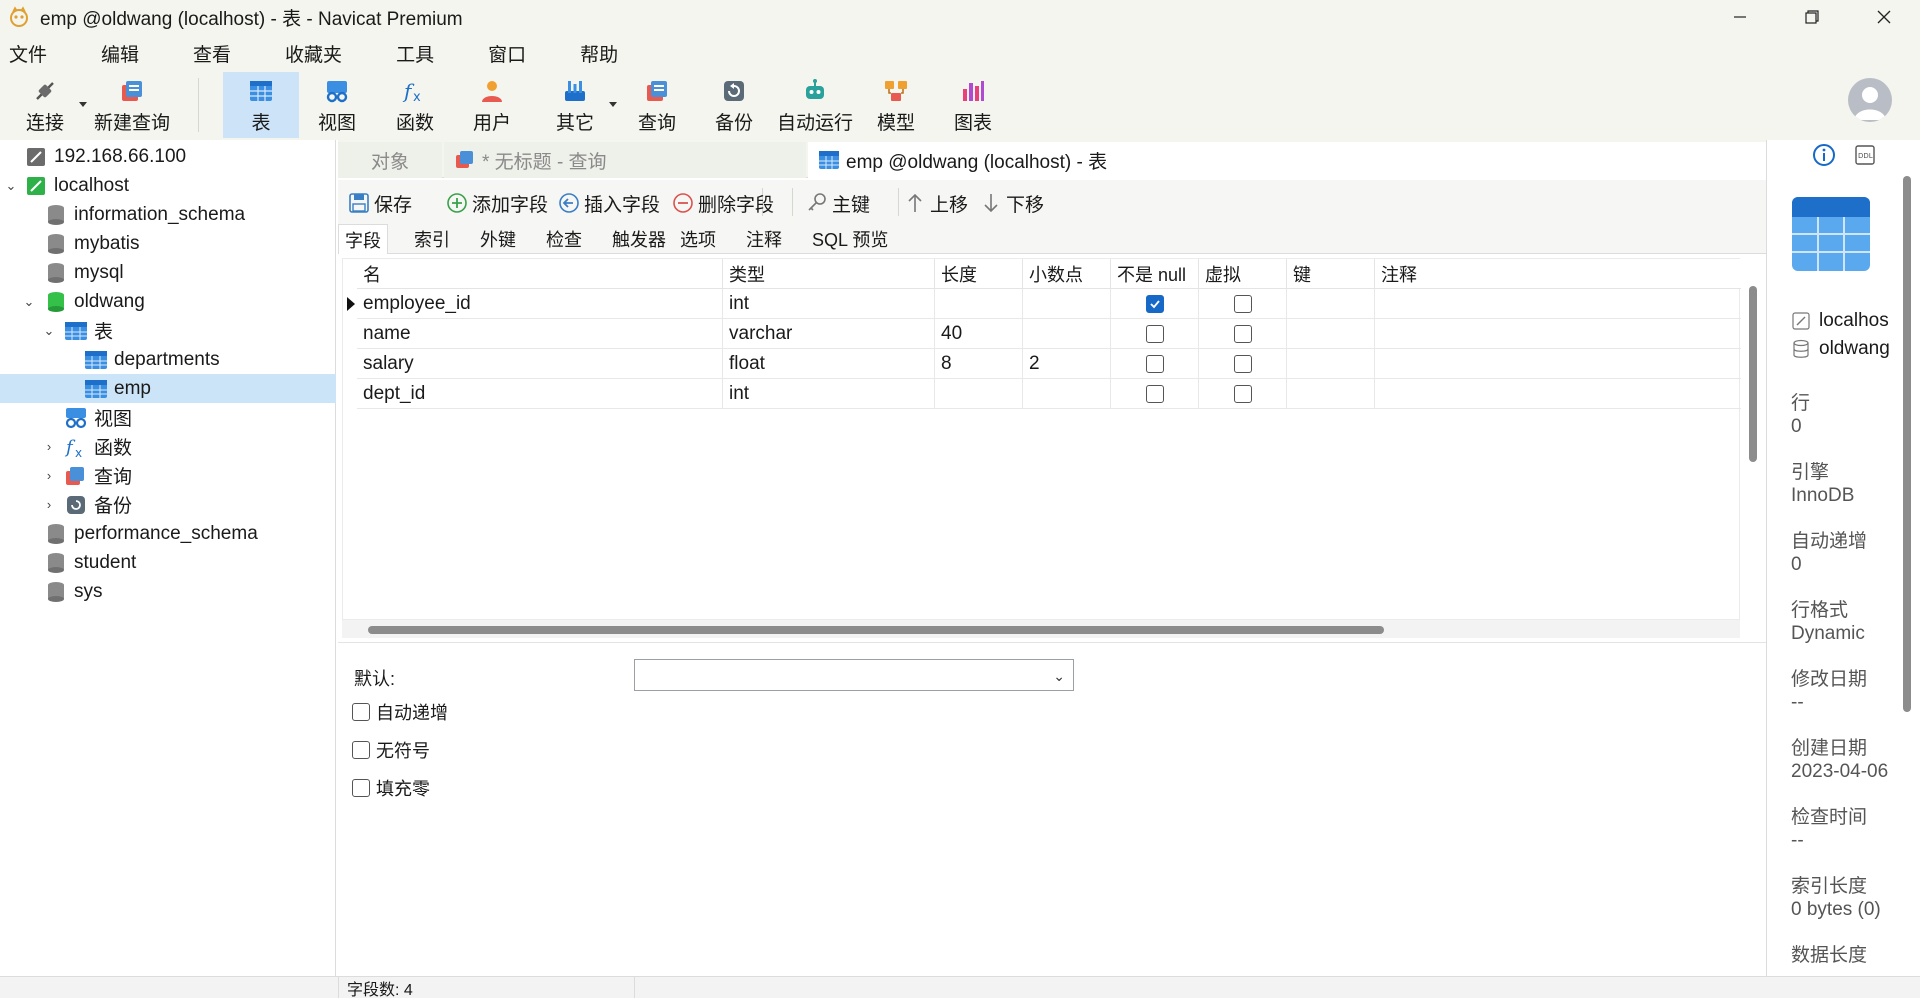 The width and height of the screenshot is (1920, 998). Describe the element at coordinates (991, 160) in the screenshot. I see `tab-emp-table: emp @oldwang (localhost) - 表` at that location.